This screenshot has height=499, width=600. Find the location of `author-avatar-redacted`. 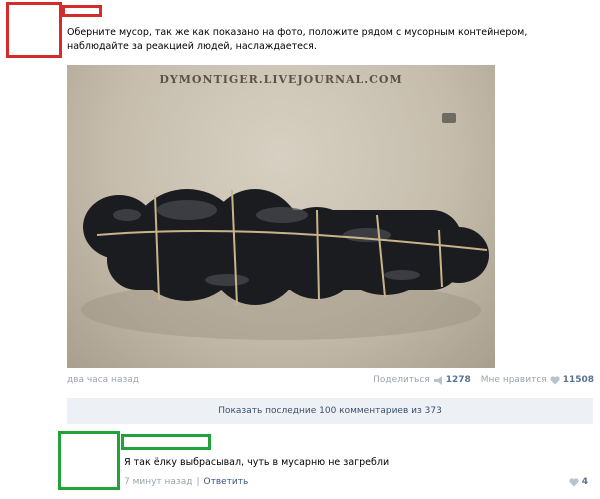

author-avatar-redacted is located at coordinates (34, 30).